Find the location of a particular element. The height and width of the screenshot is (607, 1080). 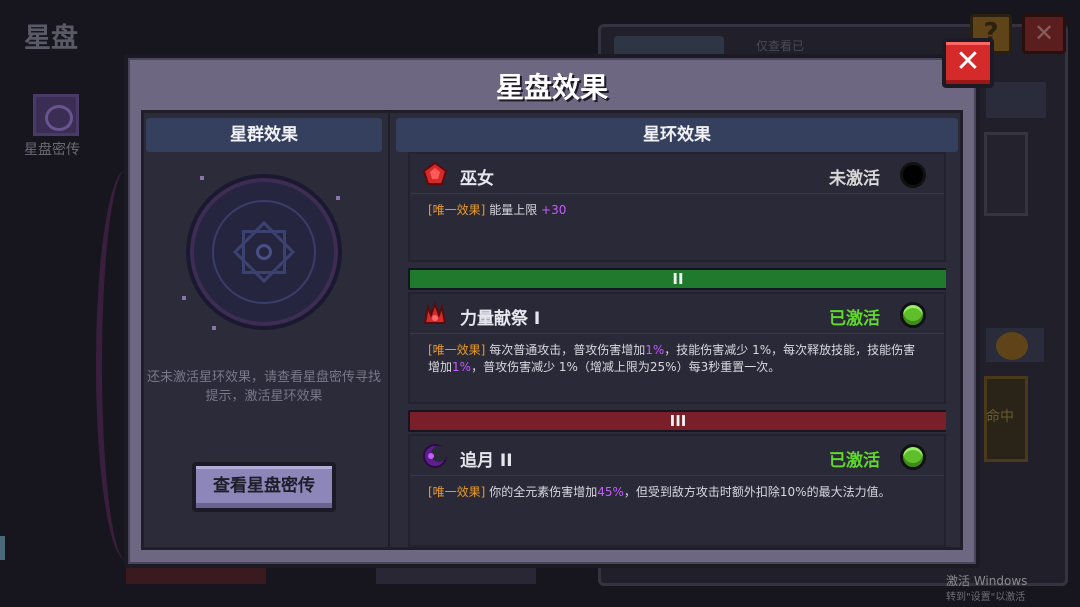

background-card-text: 命中 is located at coordinates (1000, 417).